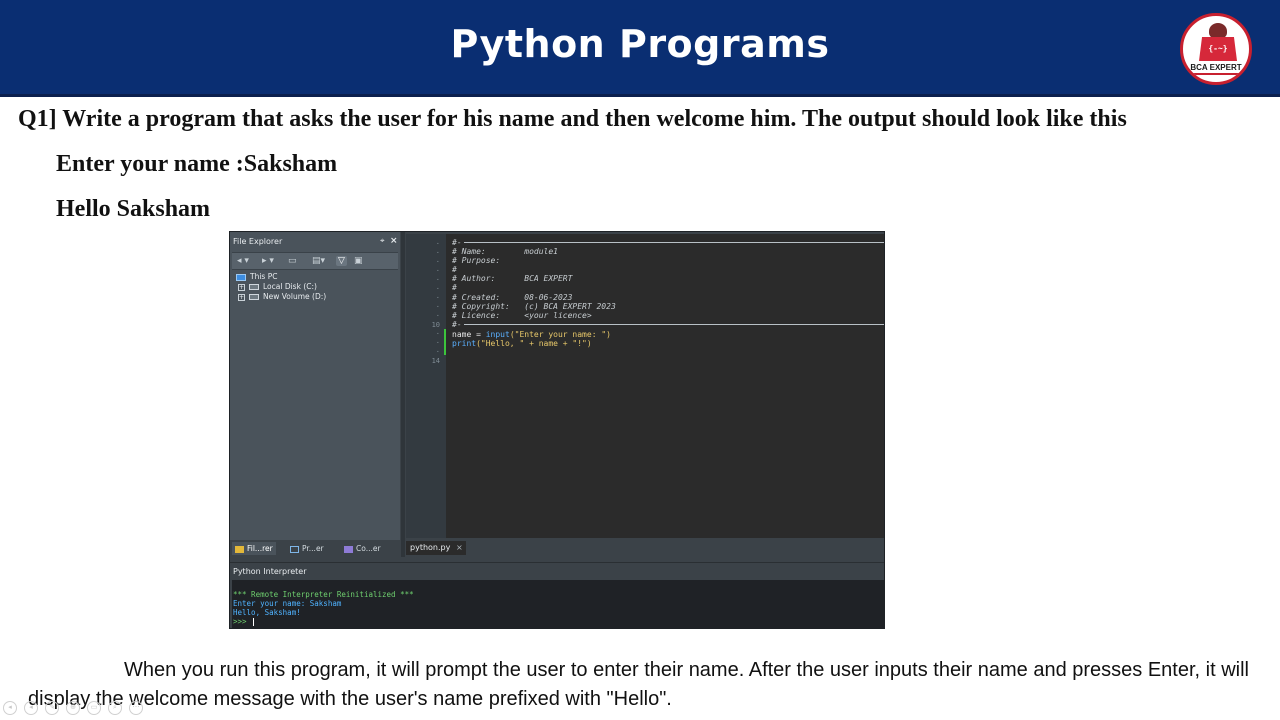 This screenshot has height=720, width=1280. I want to click on close-icon: ×, so click(394, 241).